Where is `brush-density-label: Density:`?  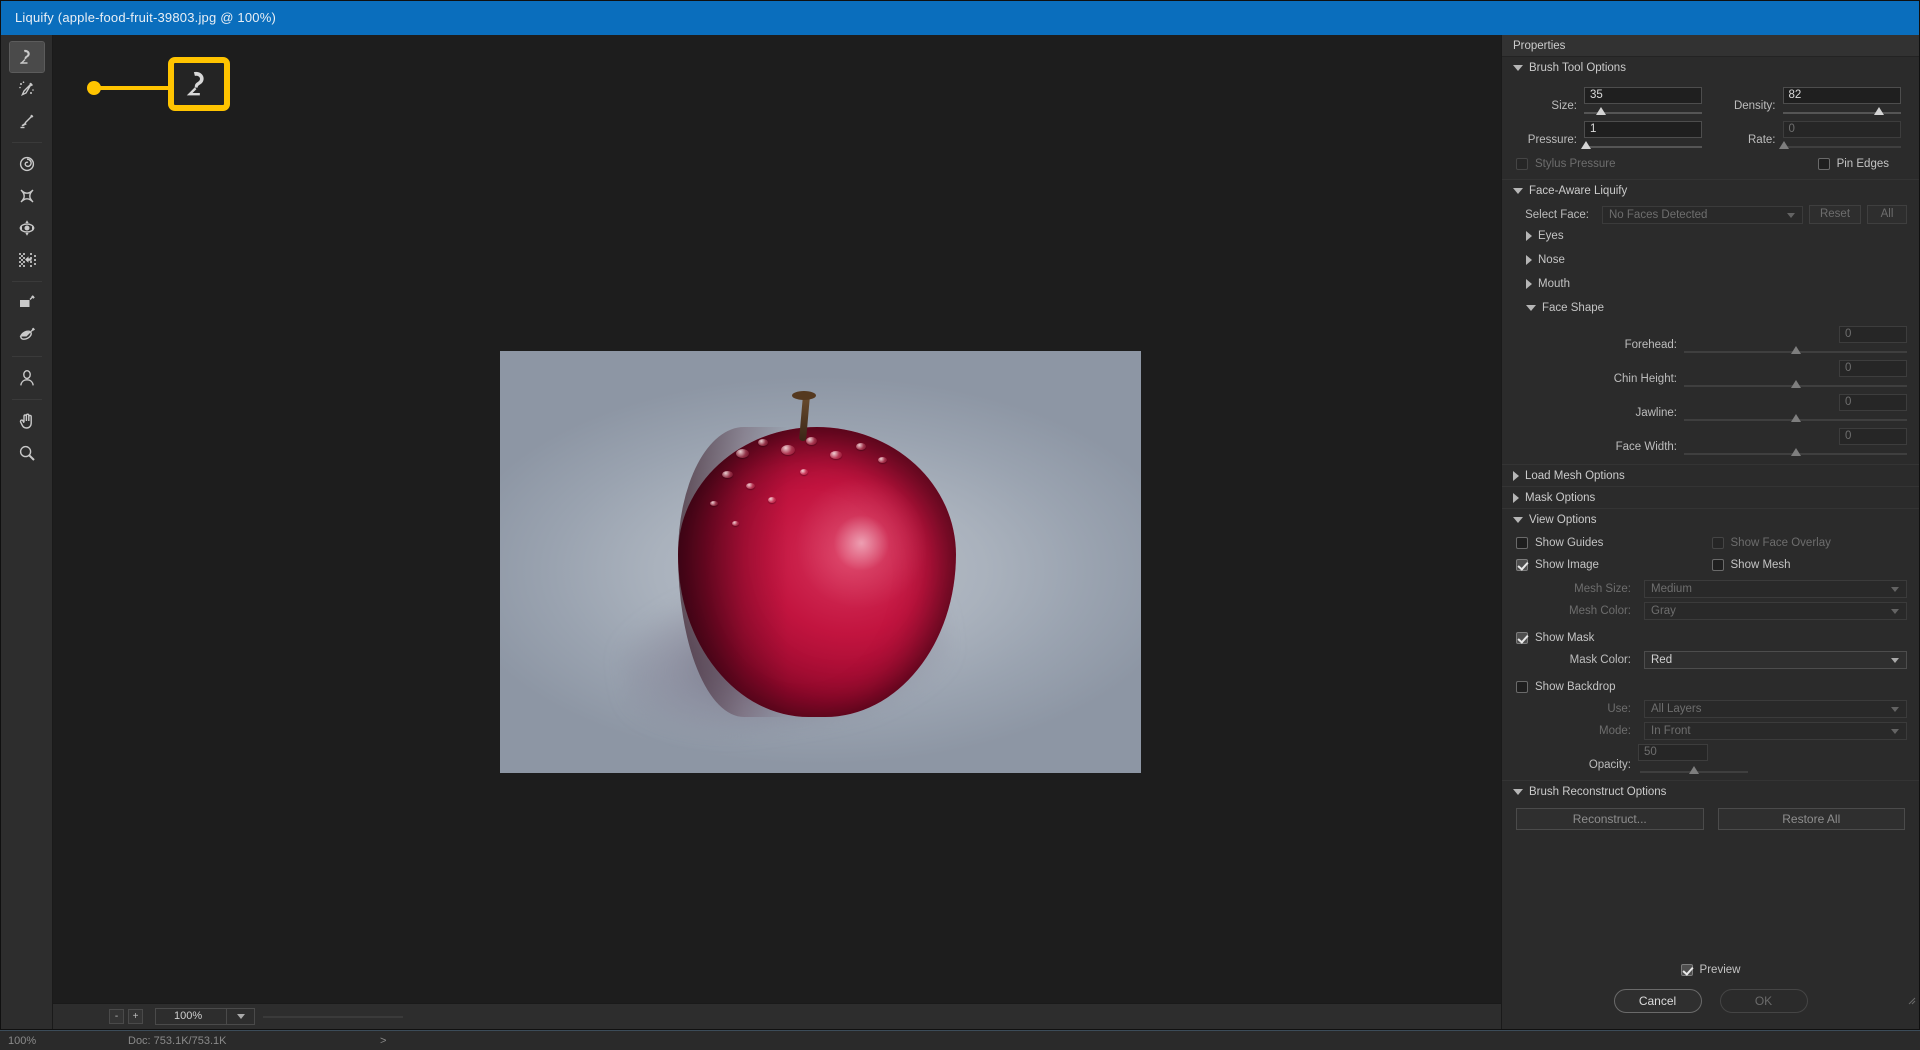
brush-density-label: Density: is located at coordinates (1754, 106).